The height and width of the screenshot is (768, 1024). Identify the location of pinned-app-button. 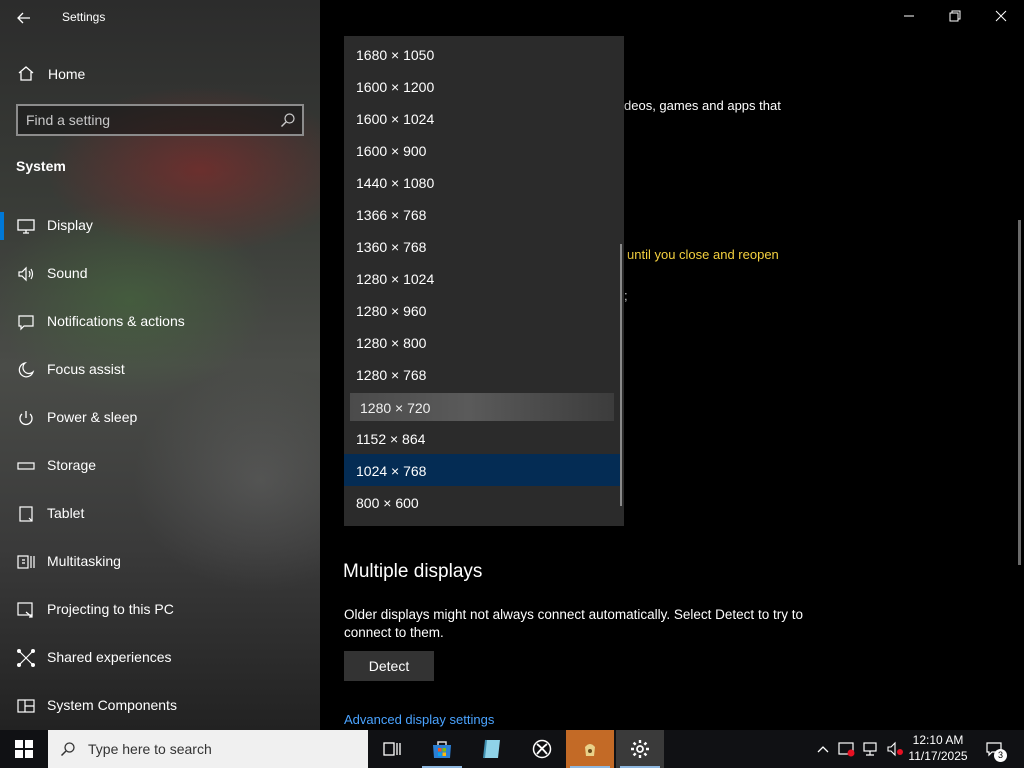
(492, 749).